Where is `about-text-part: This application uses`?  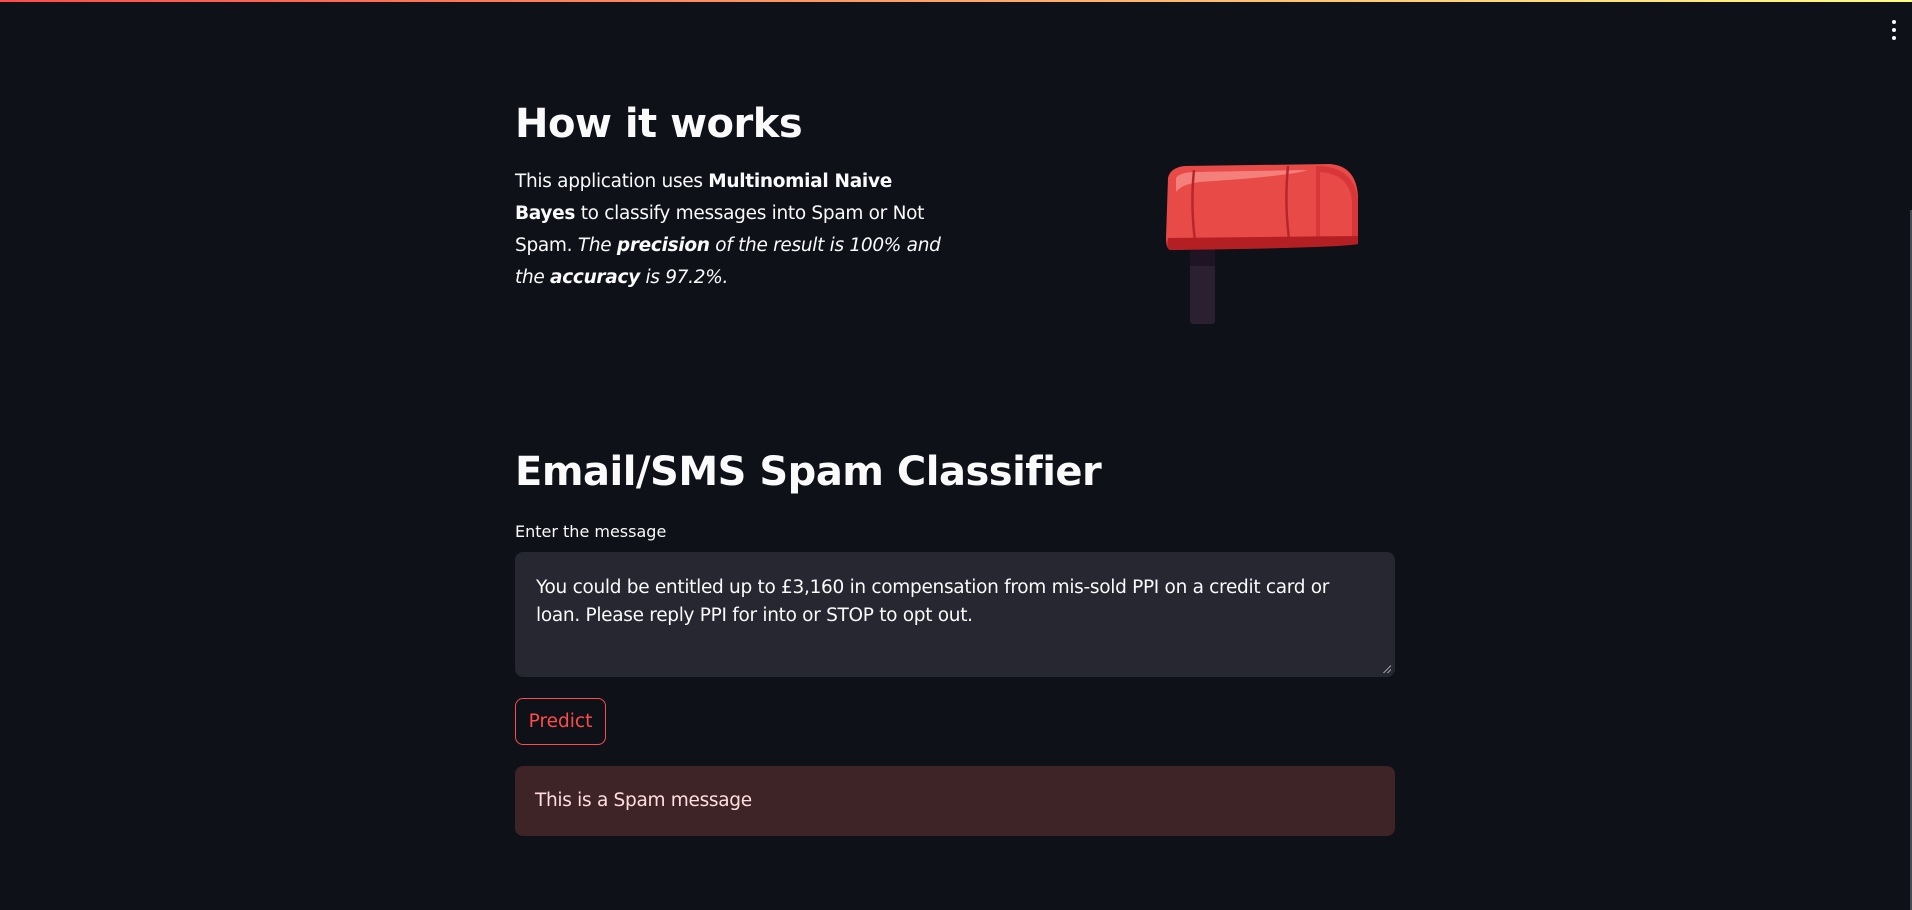
about-text-part: This application uses is located at coordinates (612, 181).